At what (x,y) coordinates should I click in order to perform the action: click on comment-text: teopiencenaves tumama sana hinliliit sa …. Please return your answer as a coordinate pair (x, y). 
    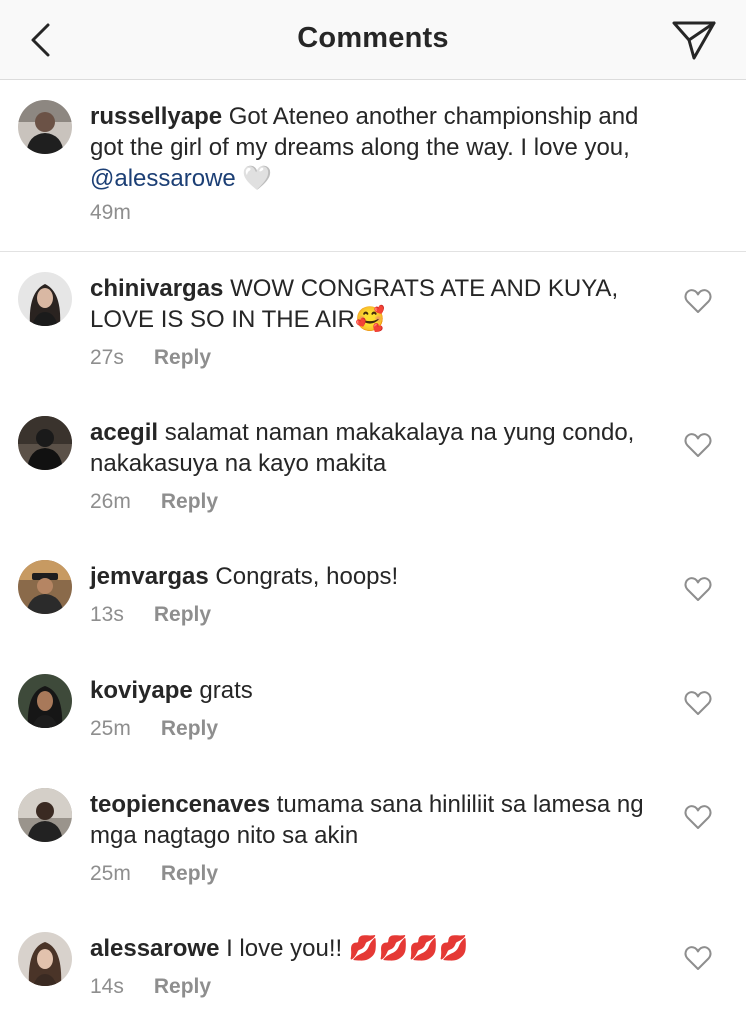
    Looking at the image, I should click on (380, 820).